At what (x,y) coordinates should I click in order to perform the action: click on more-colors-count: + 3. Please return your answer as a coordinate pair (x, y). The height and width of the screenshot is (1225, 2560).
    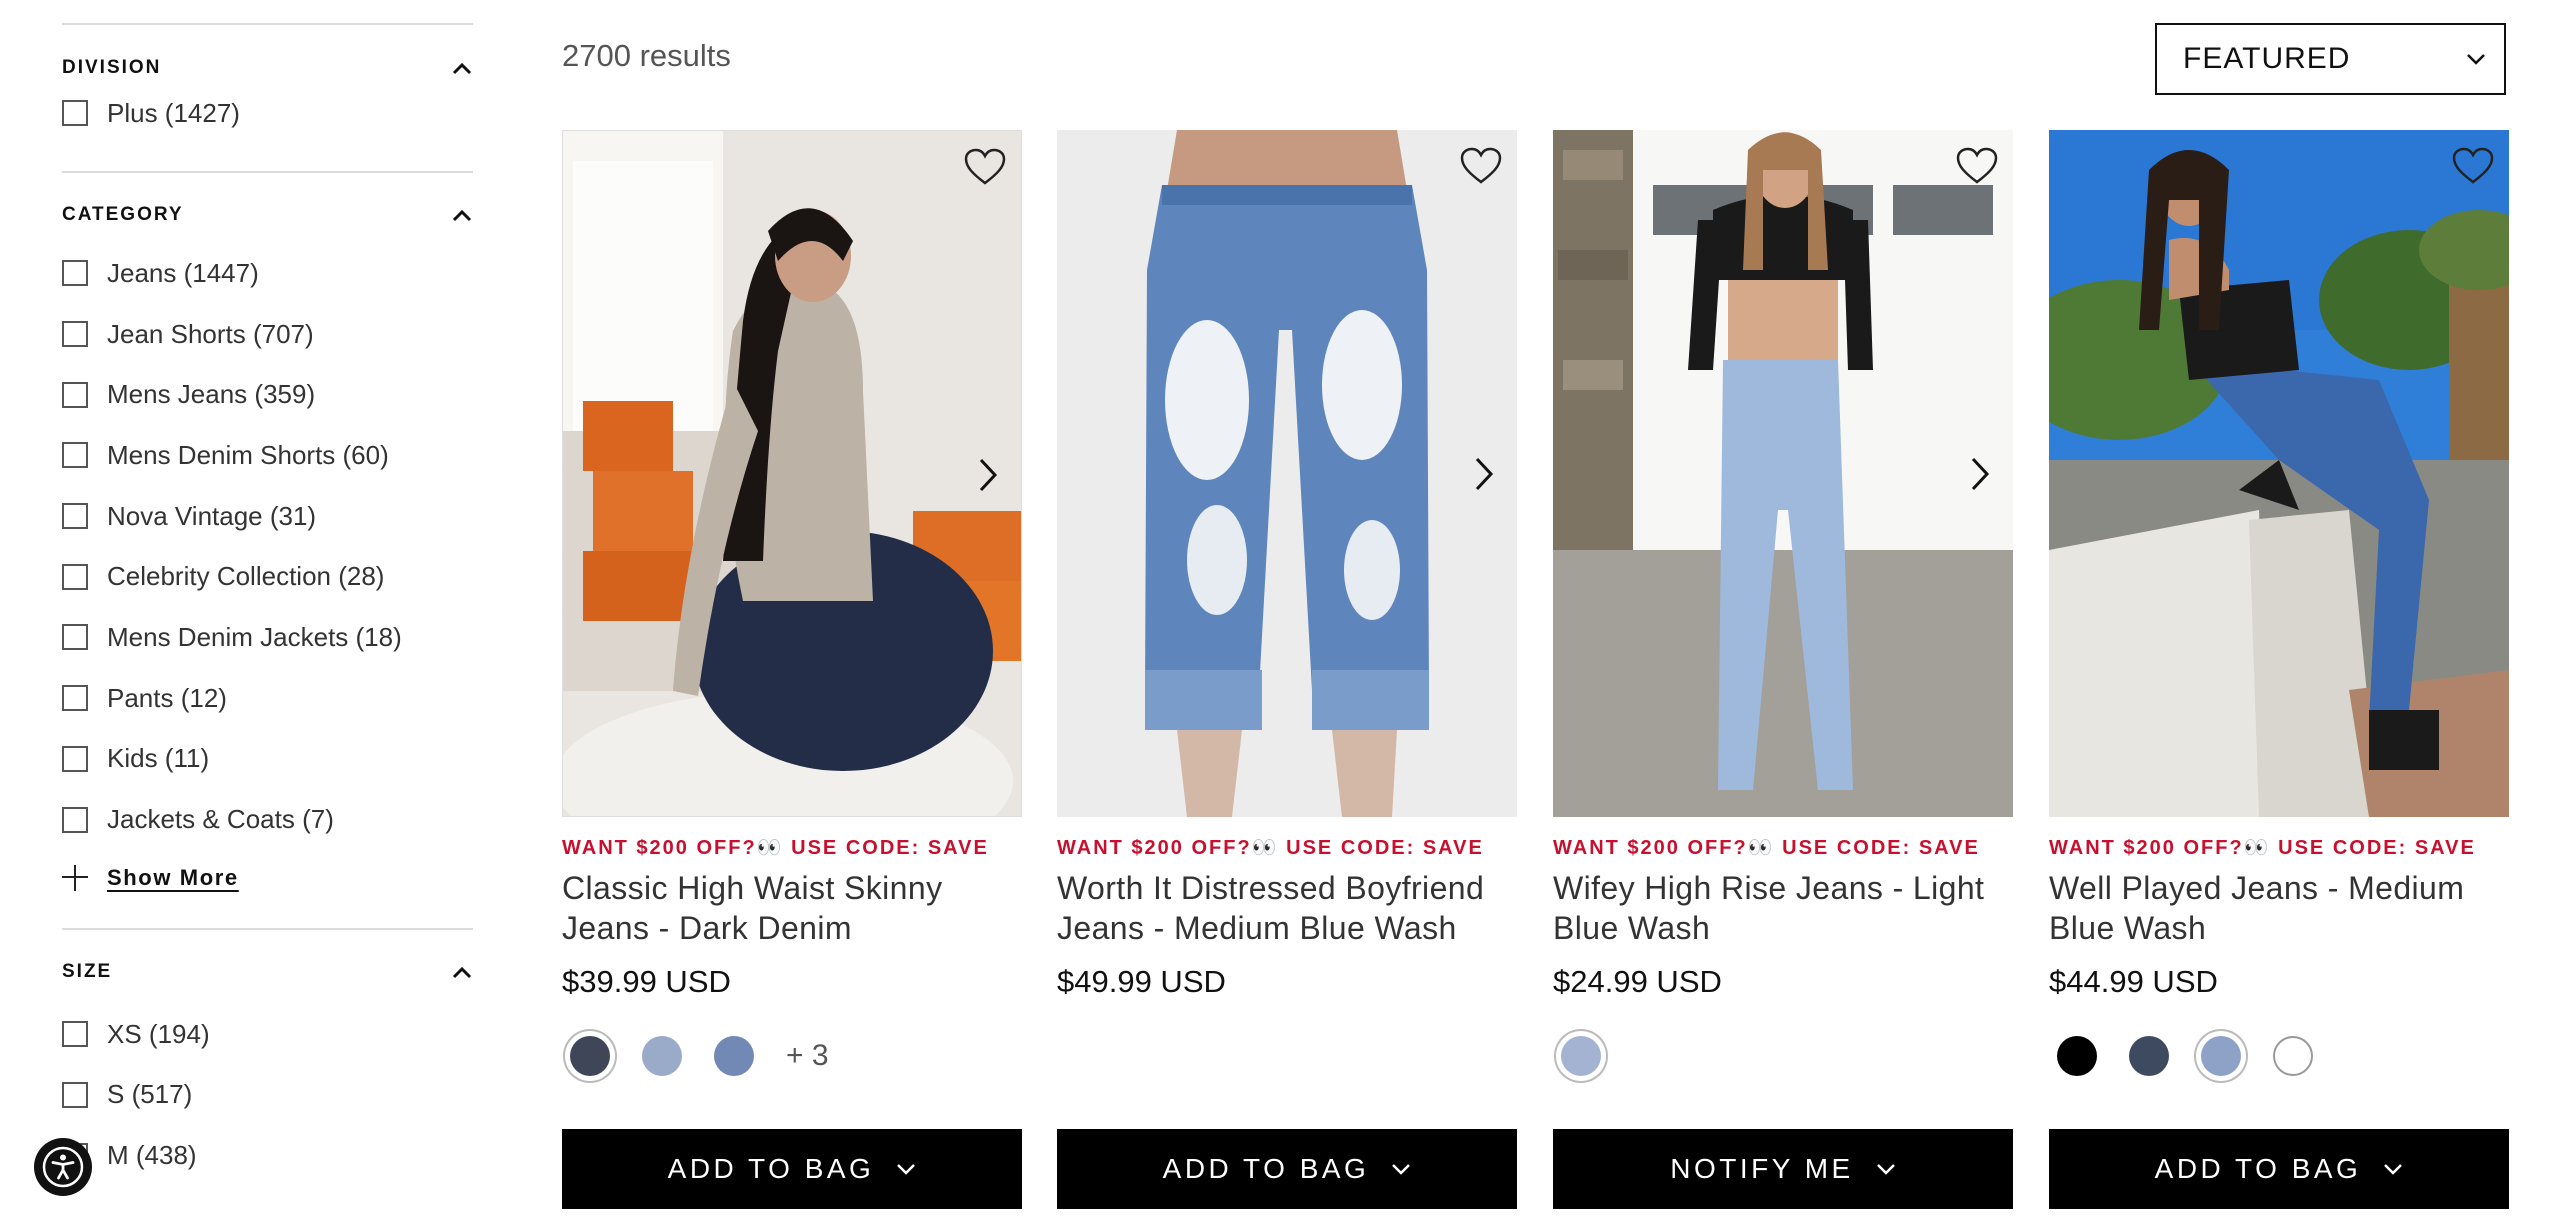
    Looking at the image, I should click on (807, 1056).